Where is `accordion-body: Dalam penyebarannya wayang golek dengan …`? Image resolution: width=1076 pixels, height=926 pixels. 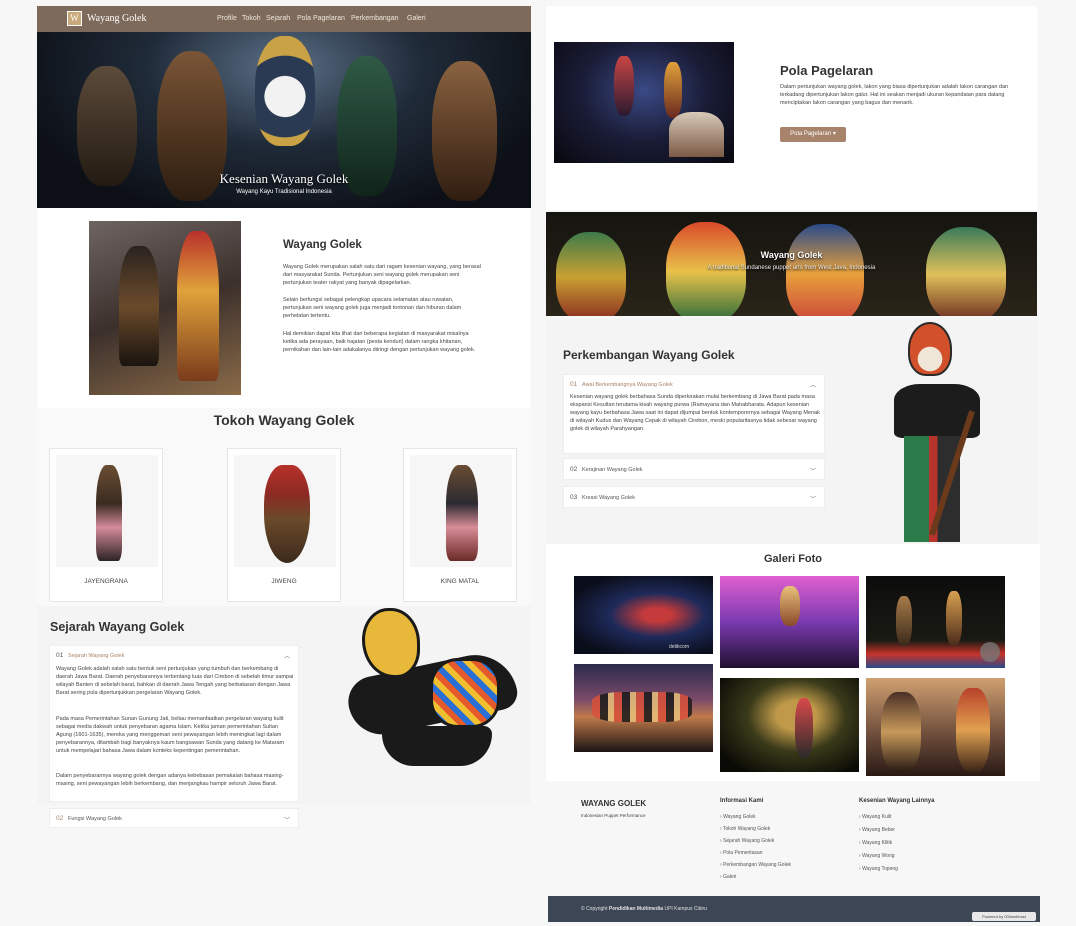
accordion-body: Dalam penyebarannya wayang golek dengan … is located at coordinates (170, 780).